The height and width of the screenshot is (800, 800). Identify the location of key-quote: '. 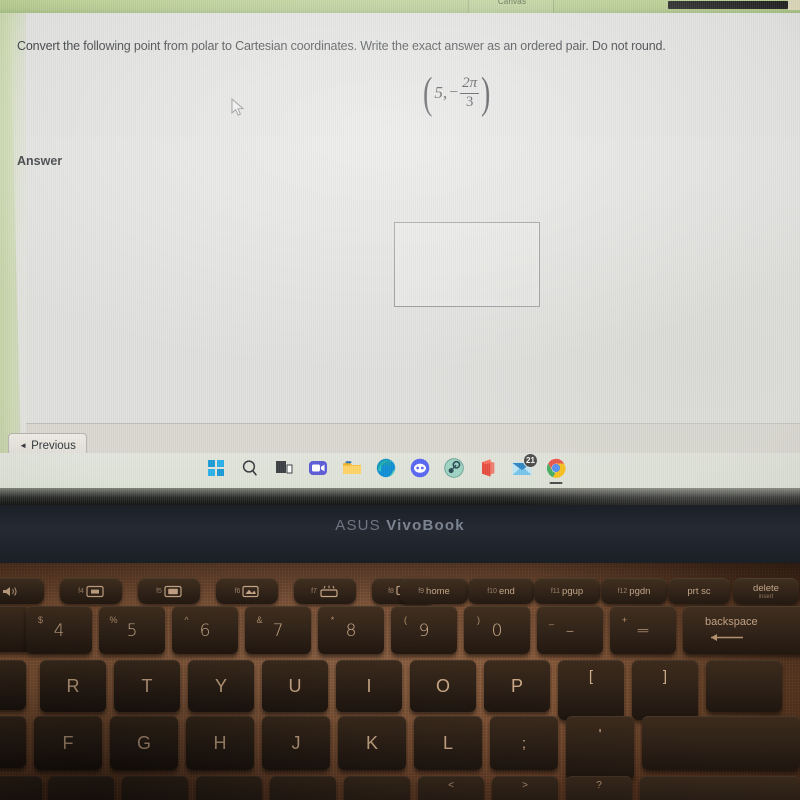
(600, 748).